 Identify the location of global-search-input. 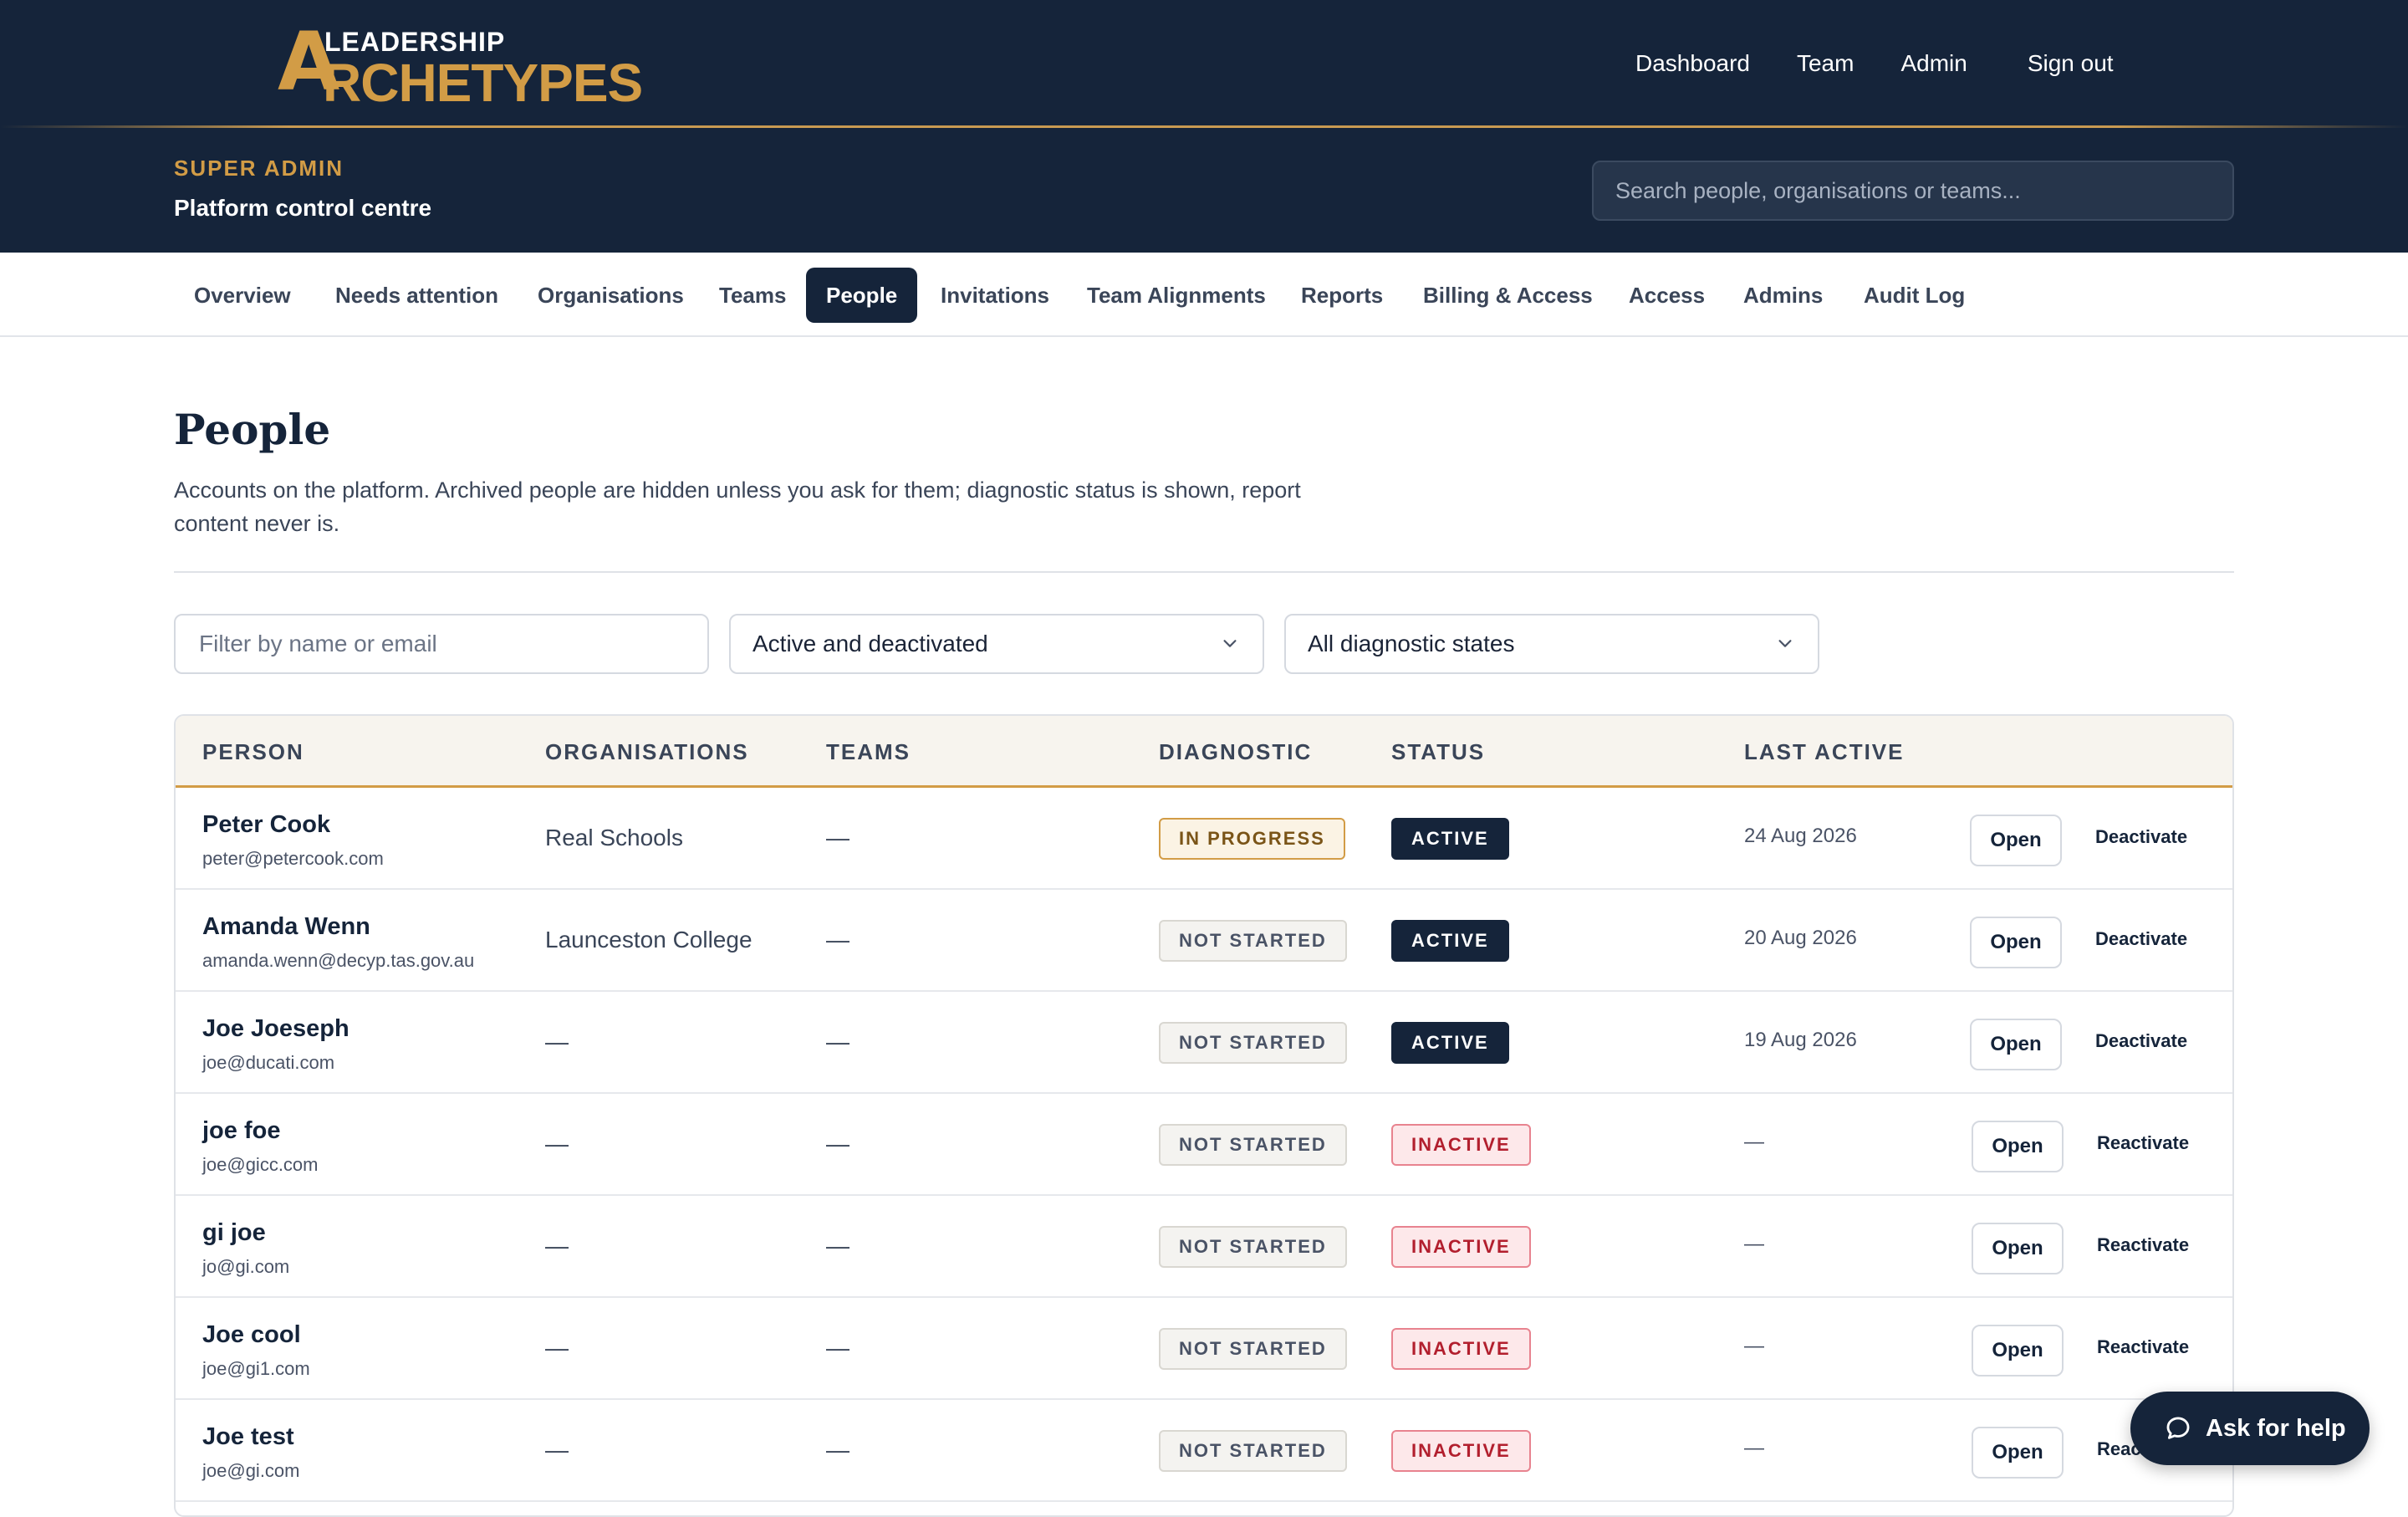
(1913, 191).